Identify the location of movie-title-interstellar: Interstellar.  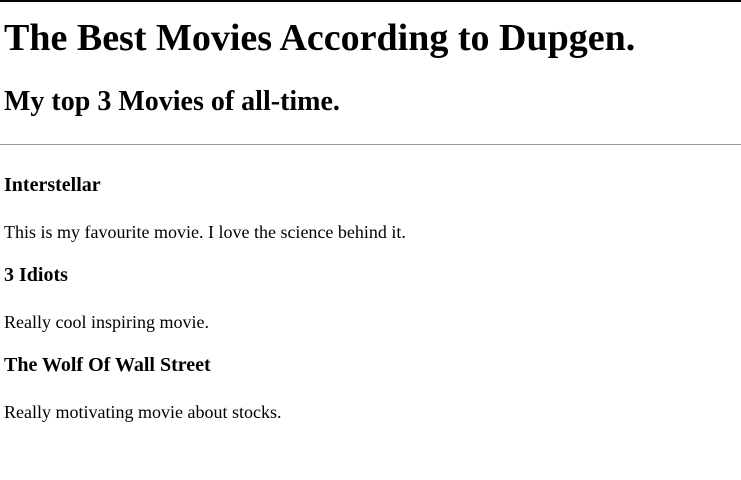
(52, 185).